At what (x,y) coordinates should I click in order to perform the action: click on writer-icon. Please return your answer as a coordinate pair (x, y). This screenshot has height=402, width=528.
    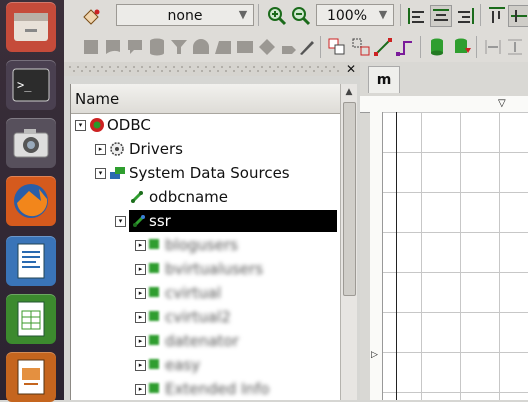
    Looking at the image, I should click on (31, 261).